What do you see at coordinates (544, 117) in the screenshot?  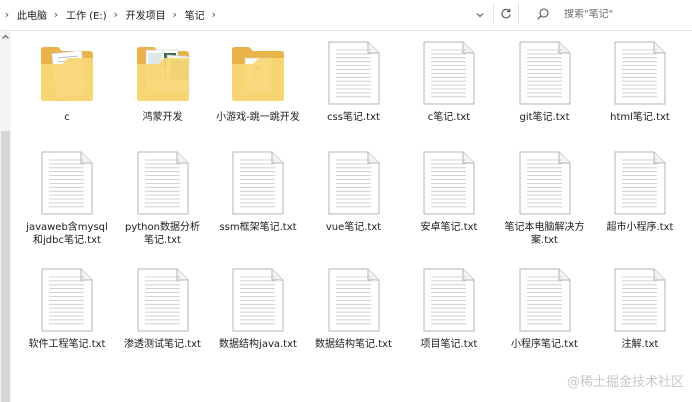 I see `item-name: git笔记.txt` at bounding box center [544, 117].